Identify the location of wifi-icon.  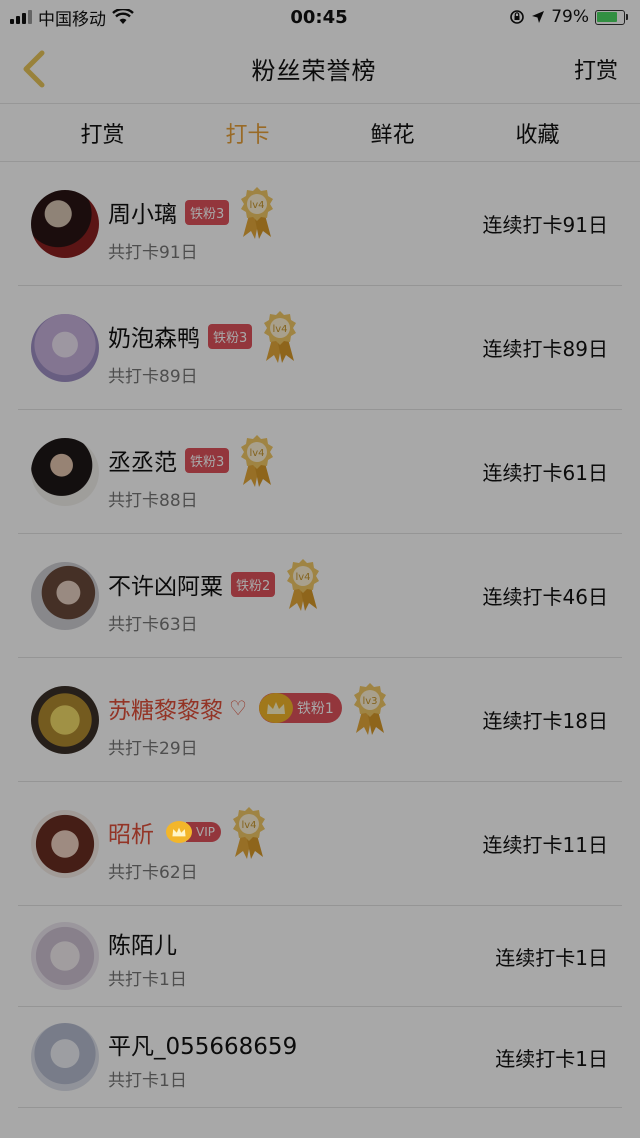
(123, 16).